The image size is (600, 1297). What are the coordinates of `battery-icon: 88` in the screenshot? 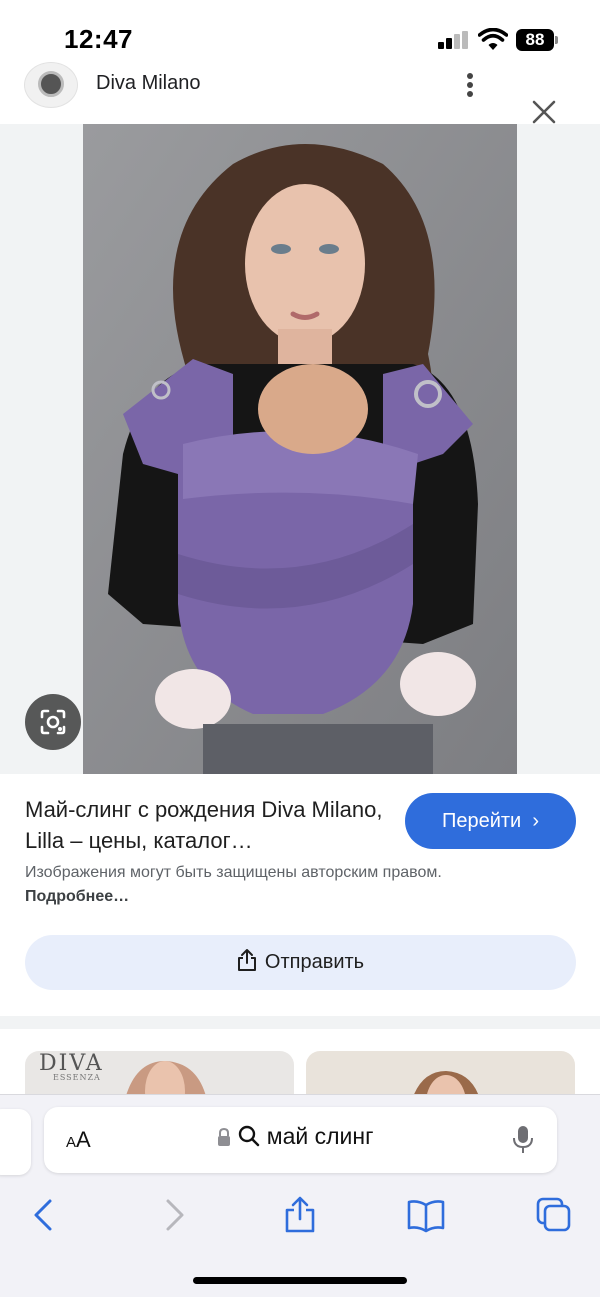 It's located at (537, 40).